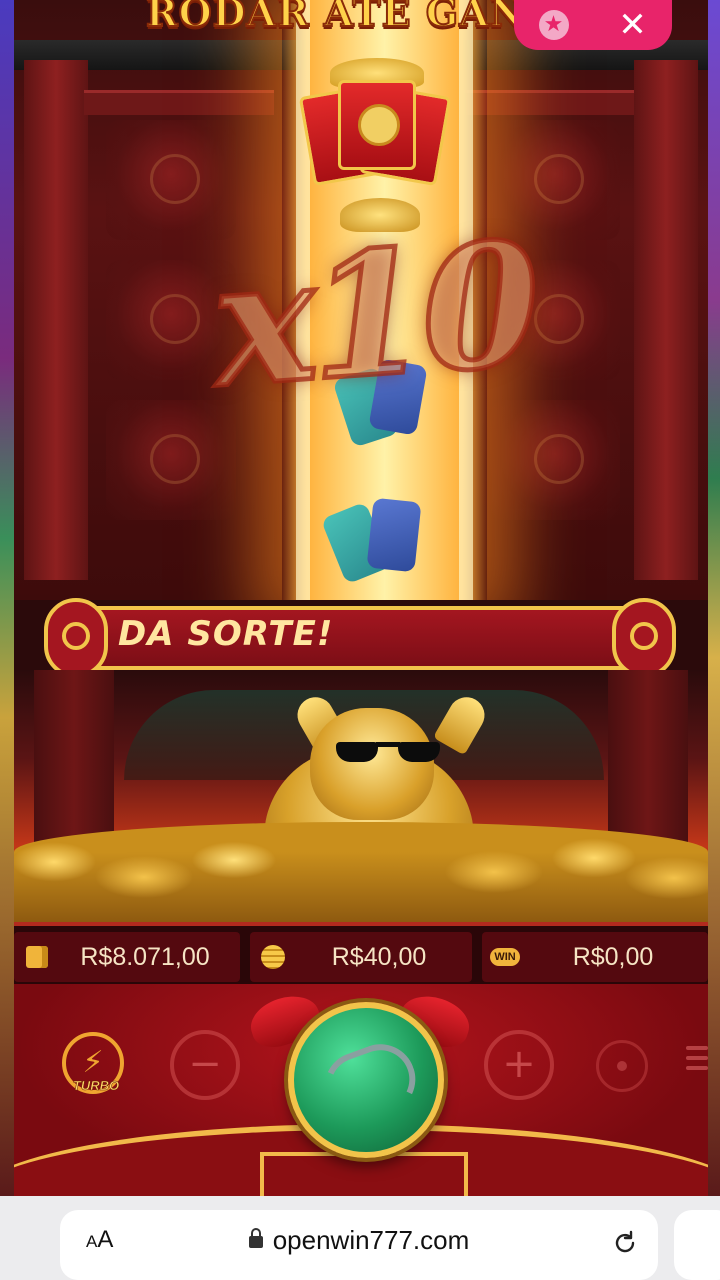 The image size is (720, 1280). I want to click on star-icon: ★, so click(553, 25).